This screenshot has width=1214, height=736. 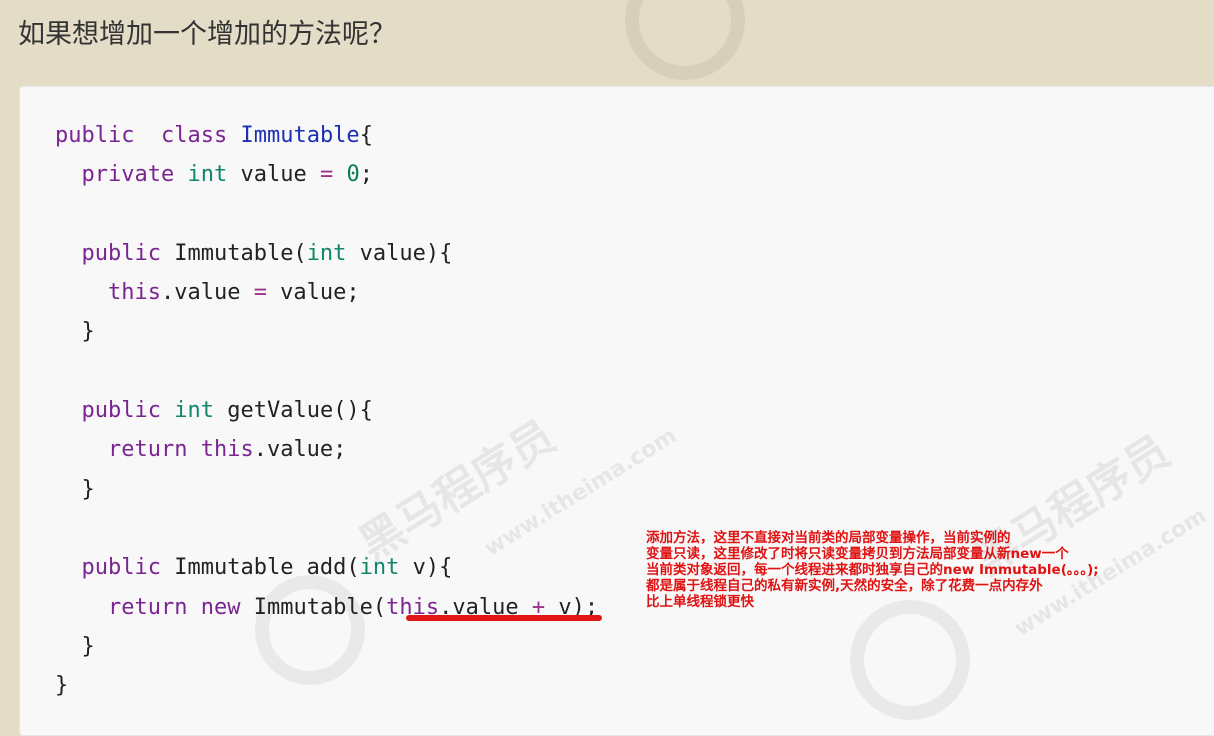 What do you see at coordinates (700, 602) in the screenshot?
I see `annotation-line: 比上单线程锁更快` at bounding box center [700, 602].